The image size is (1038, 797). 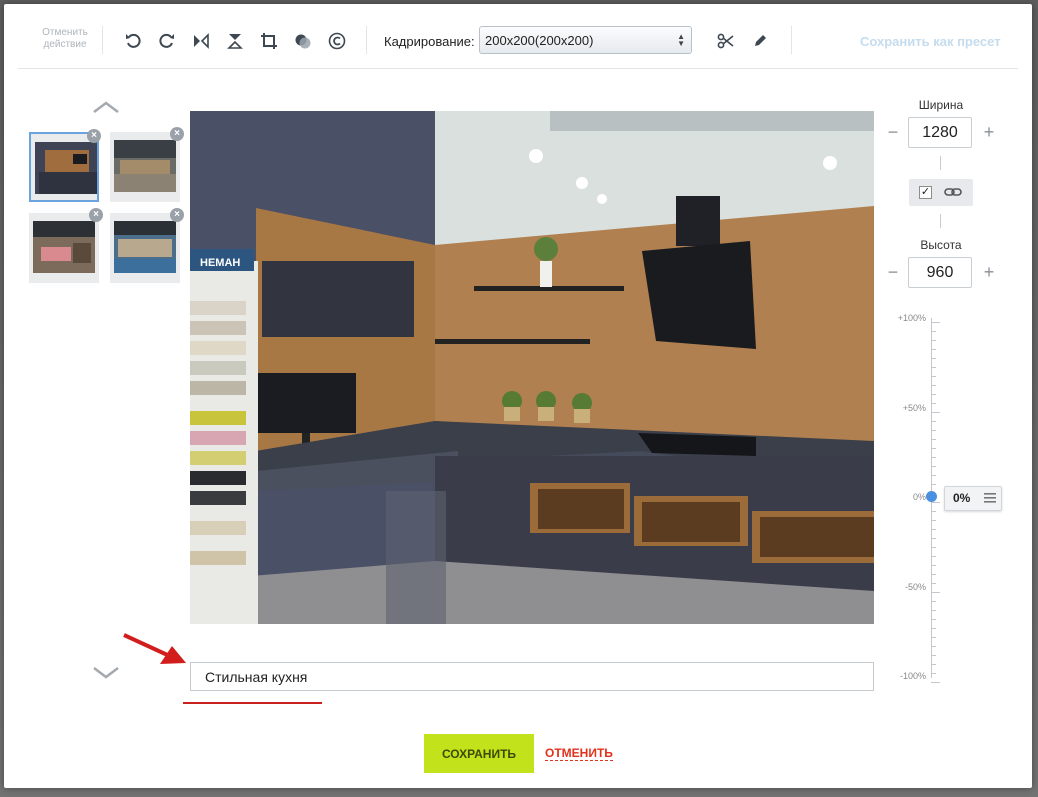 What do you see at coordinates (973, 498) in the screenshot?
I see `scale-value-box: 0%` at bounding box center [973, 498].